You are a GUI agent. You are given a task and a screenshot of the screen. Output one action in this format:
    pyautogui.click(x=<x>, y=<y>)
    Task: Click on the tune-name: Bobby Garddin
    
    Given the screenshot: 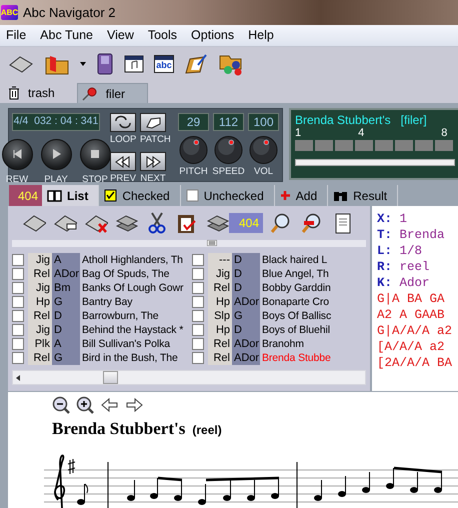 What is the action you would take?
    pyautogui.click(x=314, y=288)
    